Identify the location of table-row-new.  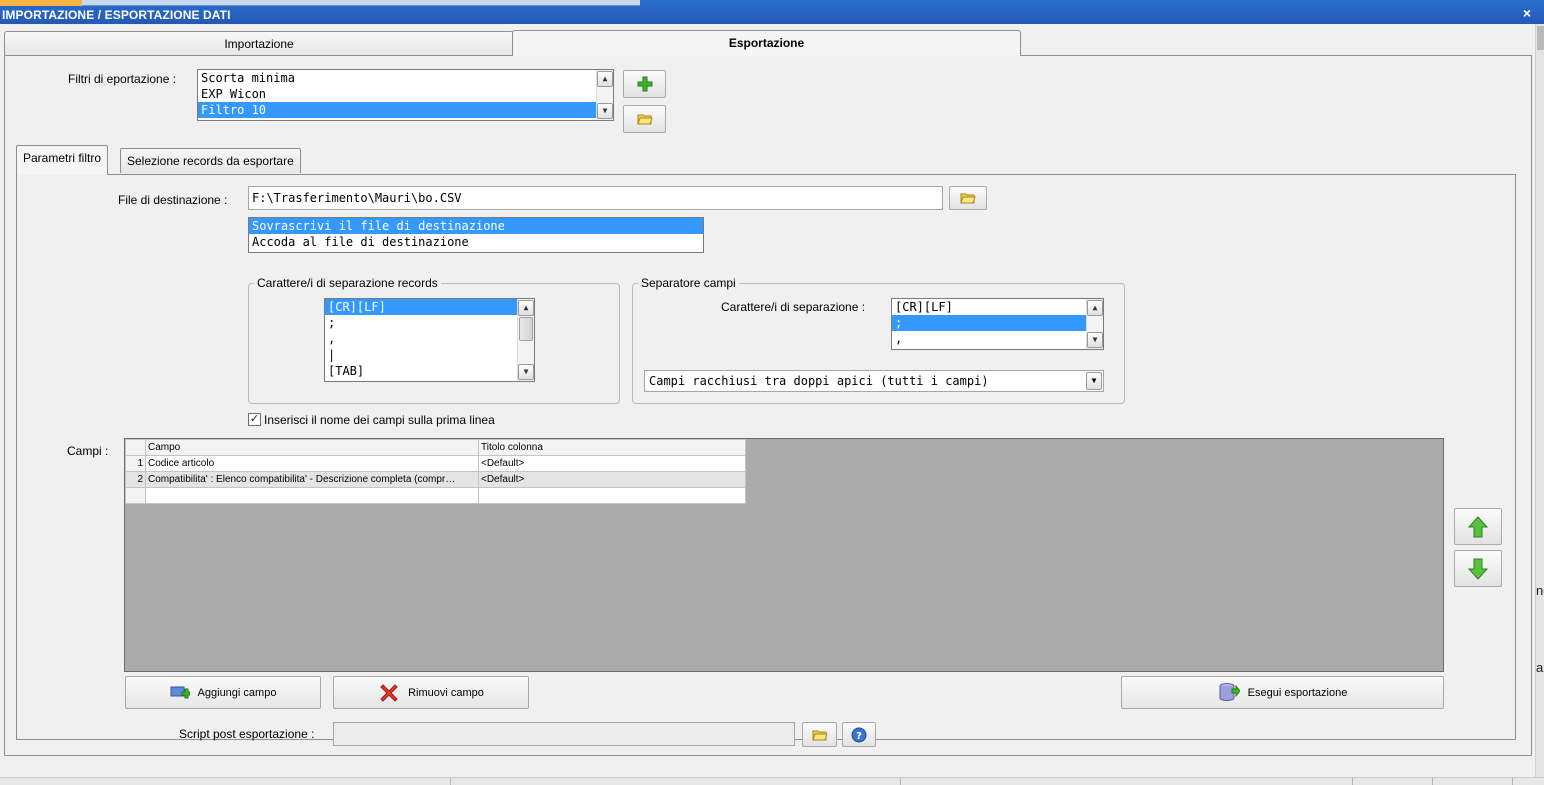
(435, 495).